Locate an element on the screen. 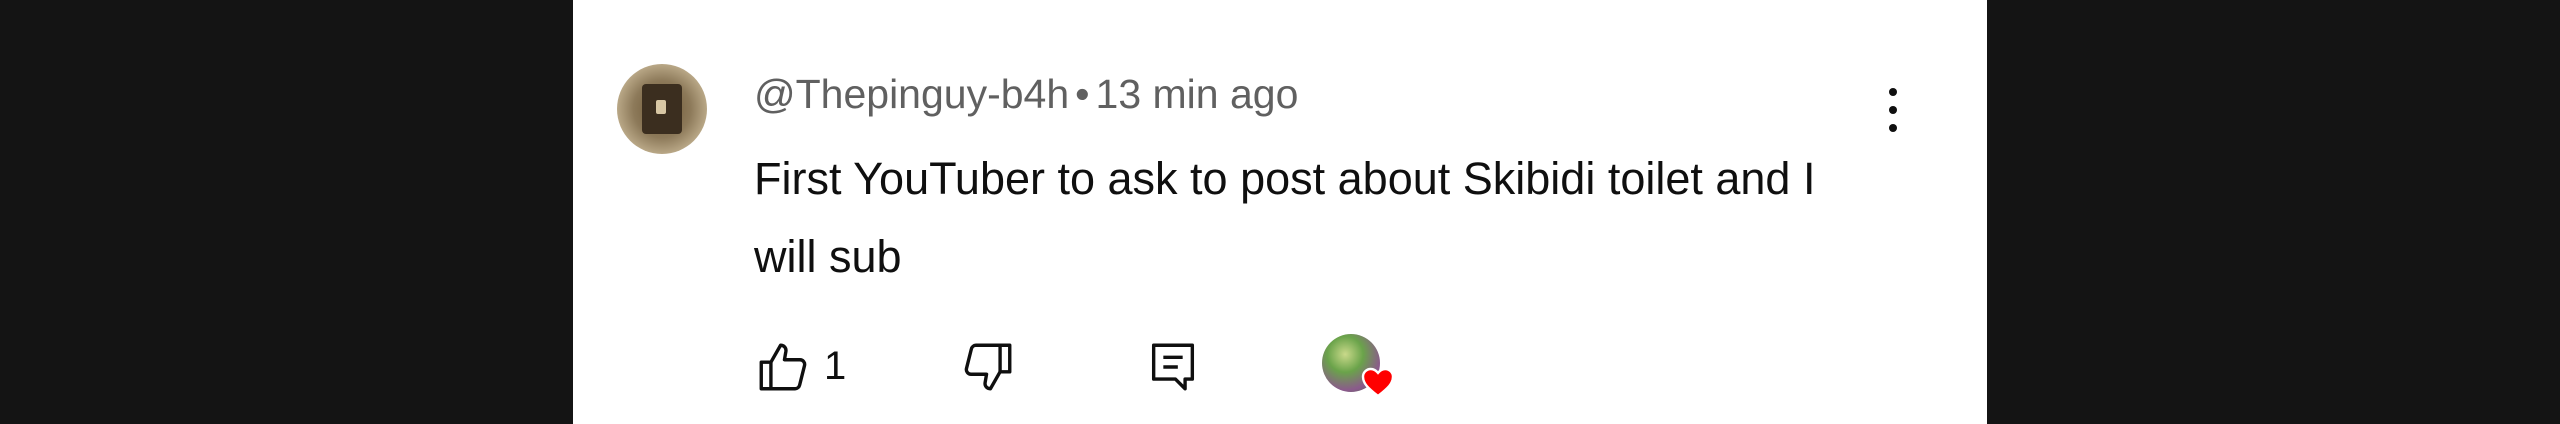  creator-heart-icon is located at coordinates (1378, 382).